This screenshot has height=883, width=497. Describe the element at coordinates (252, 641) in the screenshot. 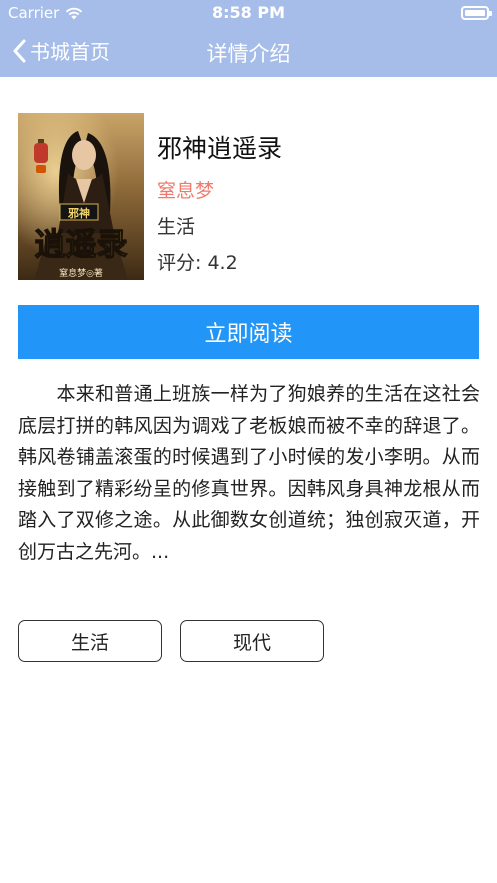

I see `tag-button: 现代` at that location.